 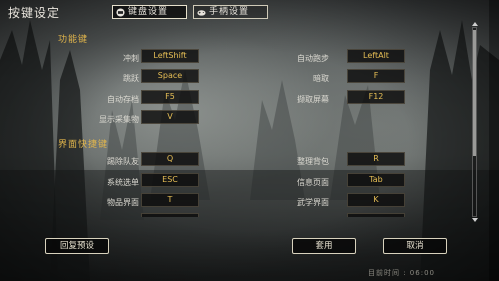 I want to click on bind-key-martial-ui: K, so click(x=376, y=200).